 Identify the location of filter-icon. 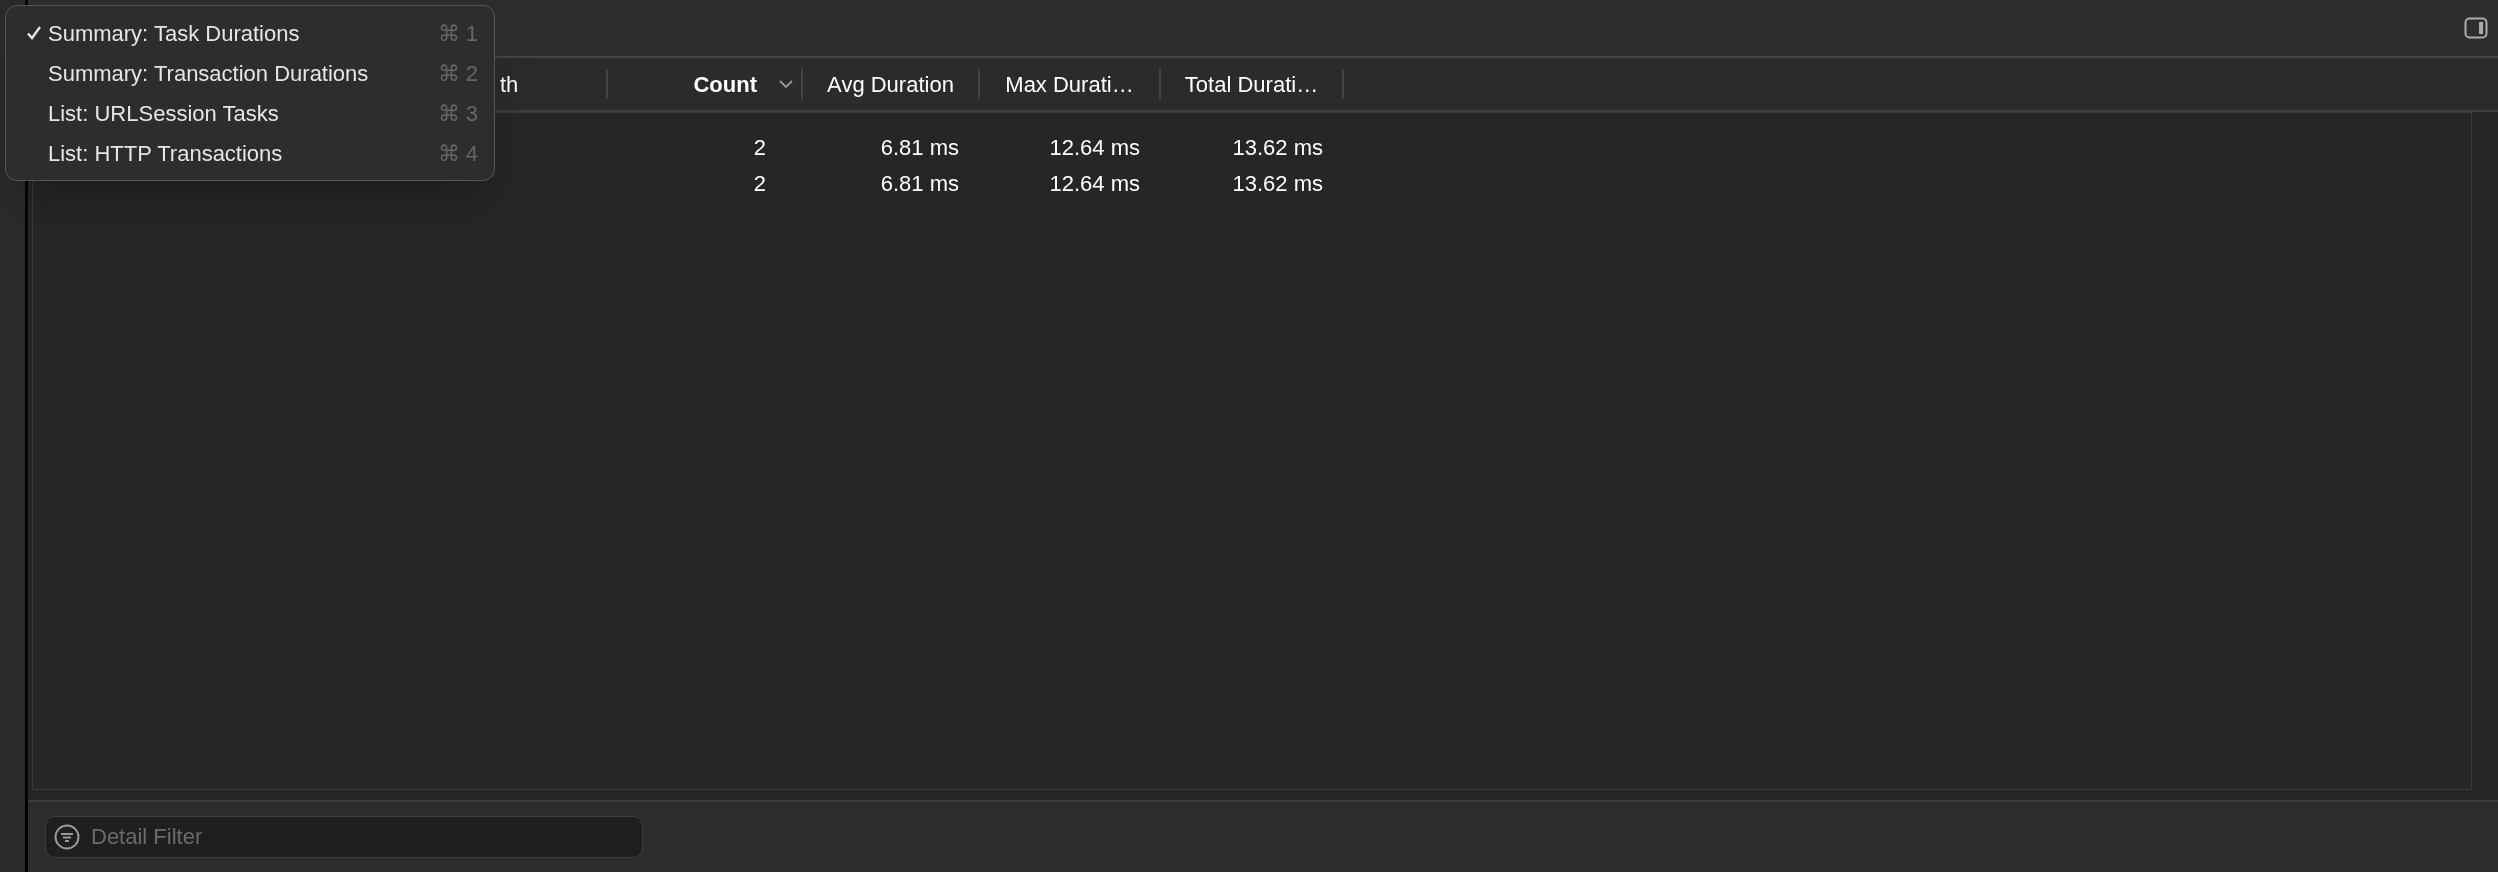
(67, 837).